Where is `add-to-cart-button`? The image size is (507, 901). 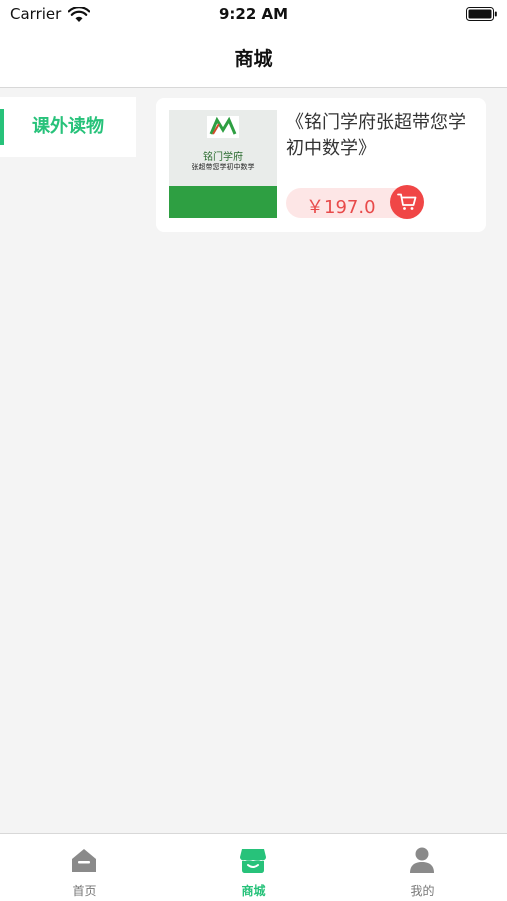 add-to-cart-button is located at coordinates (407, 202).